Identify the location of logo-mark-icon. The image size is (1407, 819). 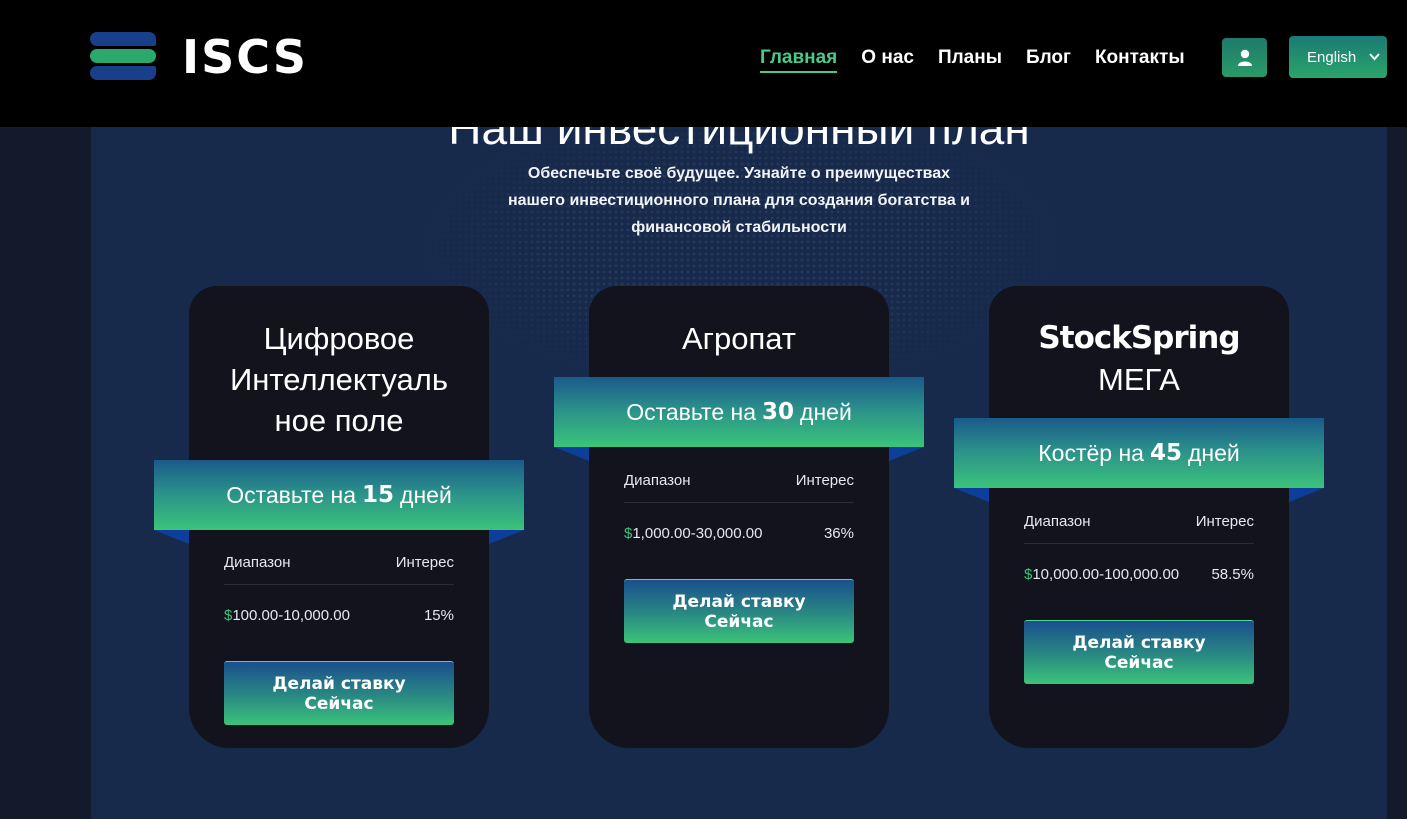
(124, 57).